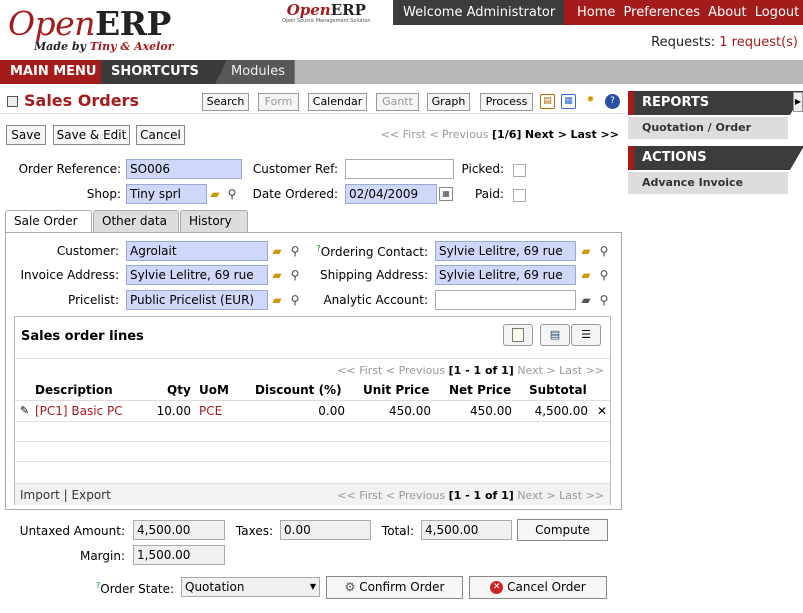 The image size is (803, 613). What do you see at coordinates (505, 275) in the screenshot?
I see `shipping-address-field: Sylvie Lelitre, 69 rue` at bounding box center [505, 275].